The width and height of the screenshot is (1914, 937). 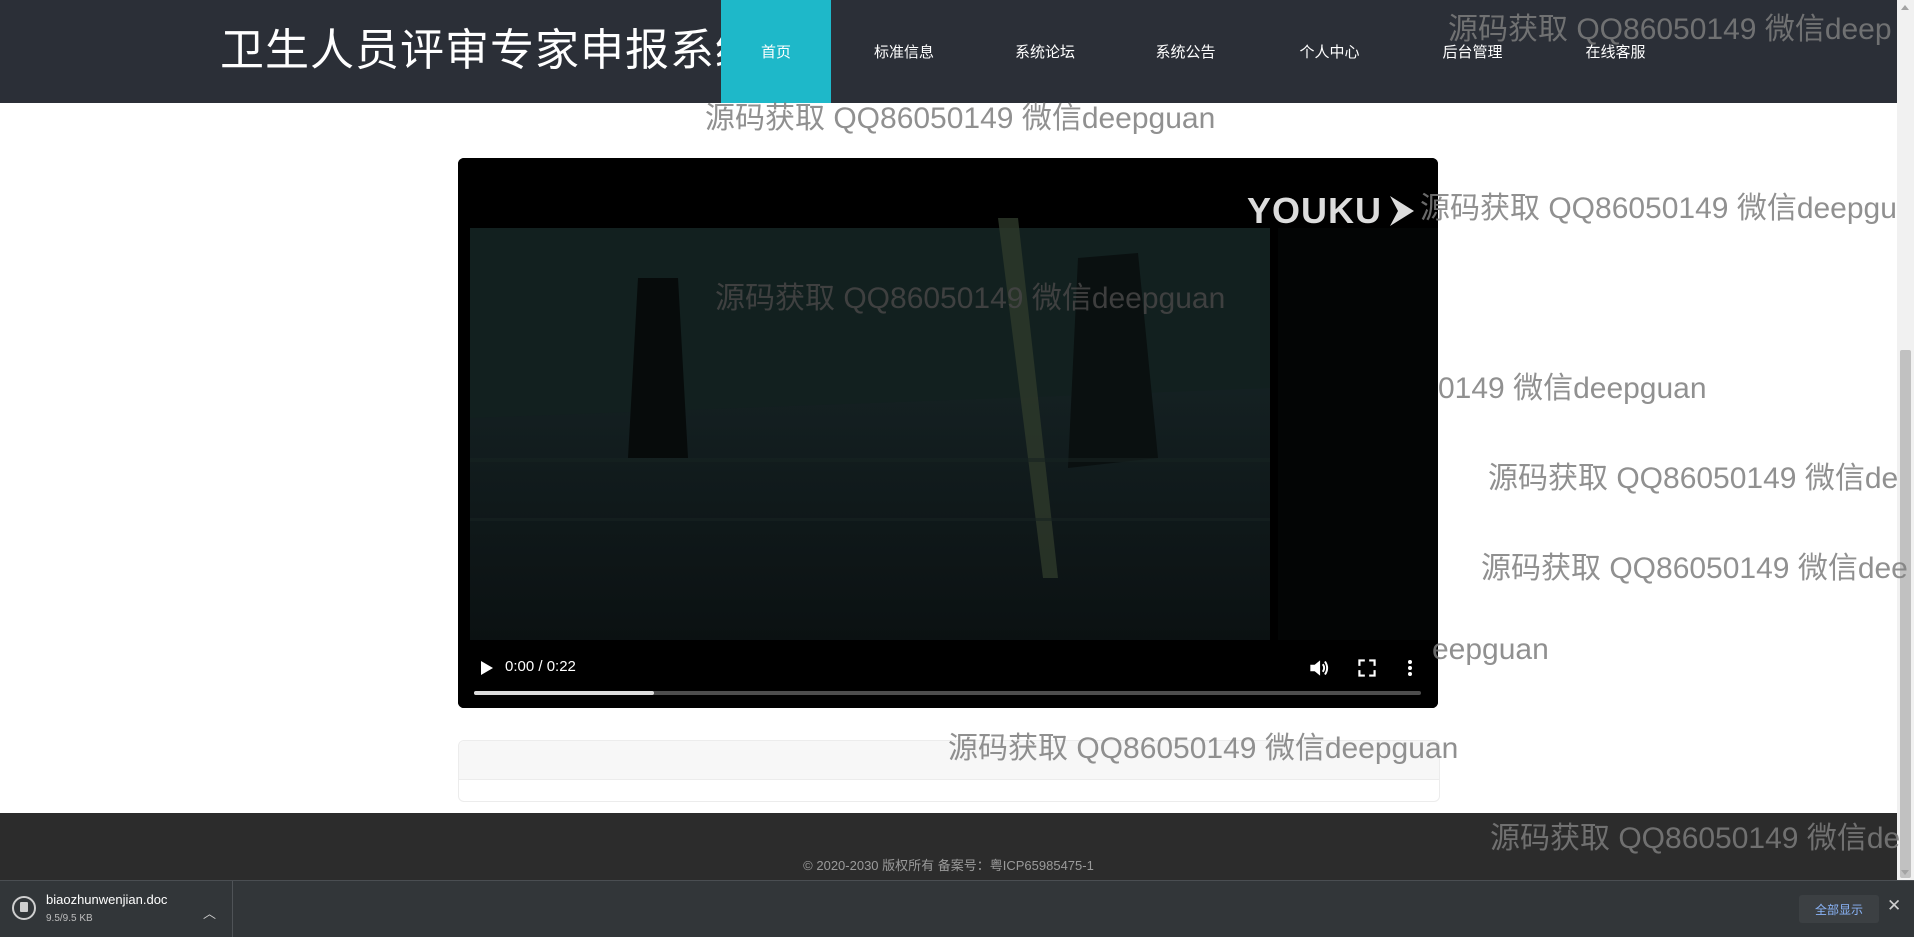 What do you see at coordinates (1905, 614) in the screenshot?
I see `scroll-thumb` at bounding box center [1905, 614].